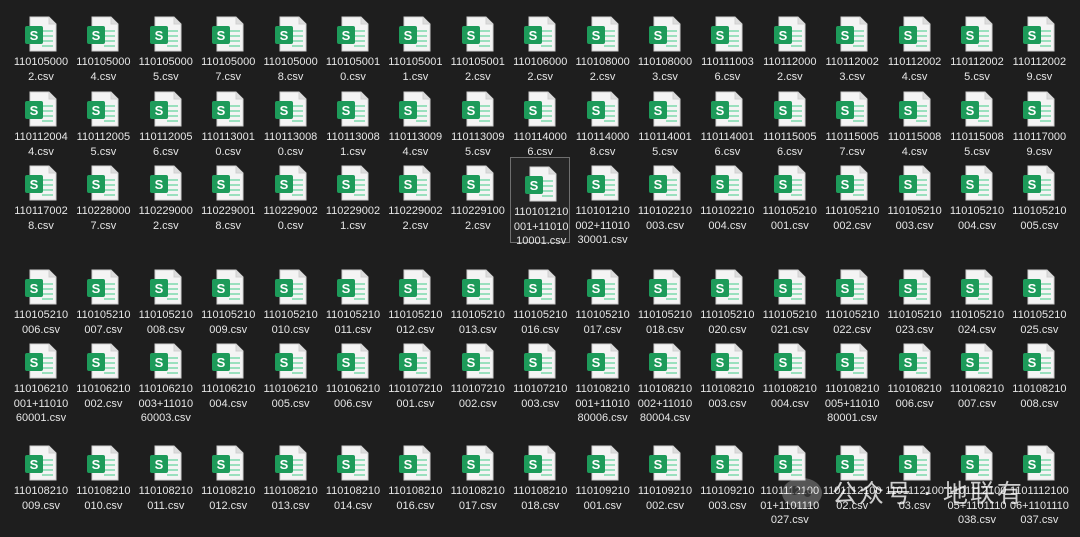  What do you see at coordinates (852, 498) in the screenshot?
I see `file-name: 110111210002.csv` at bounding box center [852, 498].